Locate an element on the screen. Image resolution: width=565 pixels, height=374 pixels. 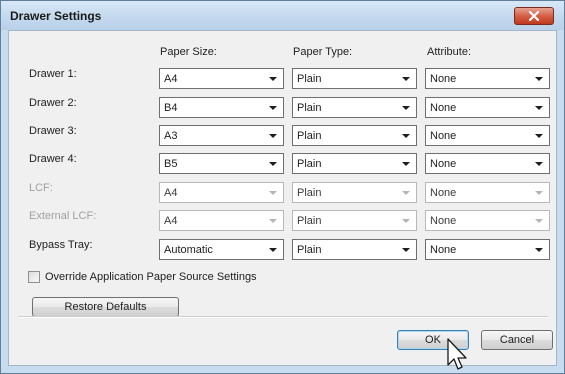
drawer-2-paper-size-value: B4 is located at coordinates (171, 108).